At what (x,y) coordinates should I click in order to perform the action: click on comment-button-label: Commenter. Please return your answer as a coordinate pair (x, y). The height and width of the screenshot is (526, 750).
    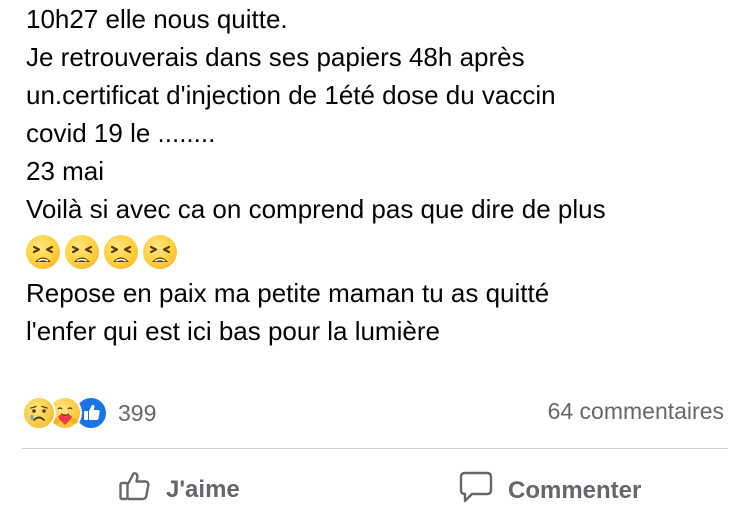
    Looking at the image, I should click on (575, 490).